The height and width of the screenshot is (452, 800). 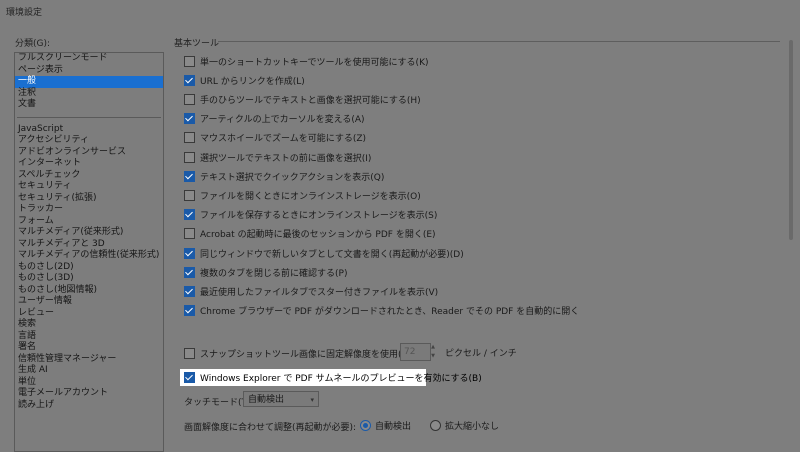 I want to click on category-item: マルチメディアの信頼性(従来形式), so click(x=89, y=256).